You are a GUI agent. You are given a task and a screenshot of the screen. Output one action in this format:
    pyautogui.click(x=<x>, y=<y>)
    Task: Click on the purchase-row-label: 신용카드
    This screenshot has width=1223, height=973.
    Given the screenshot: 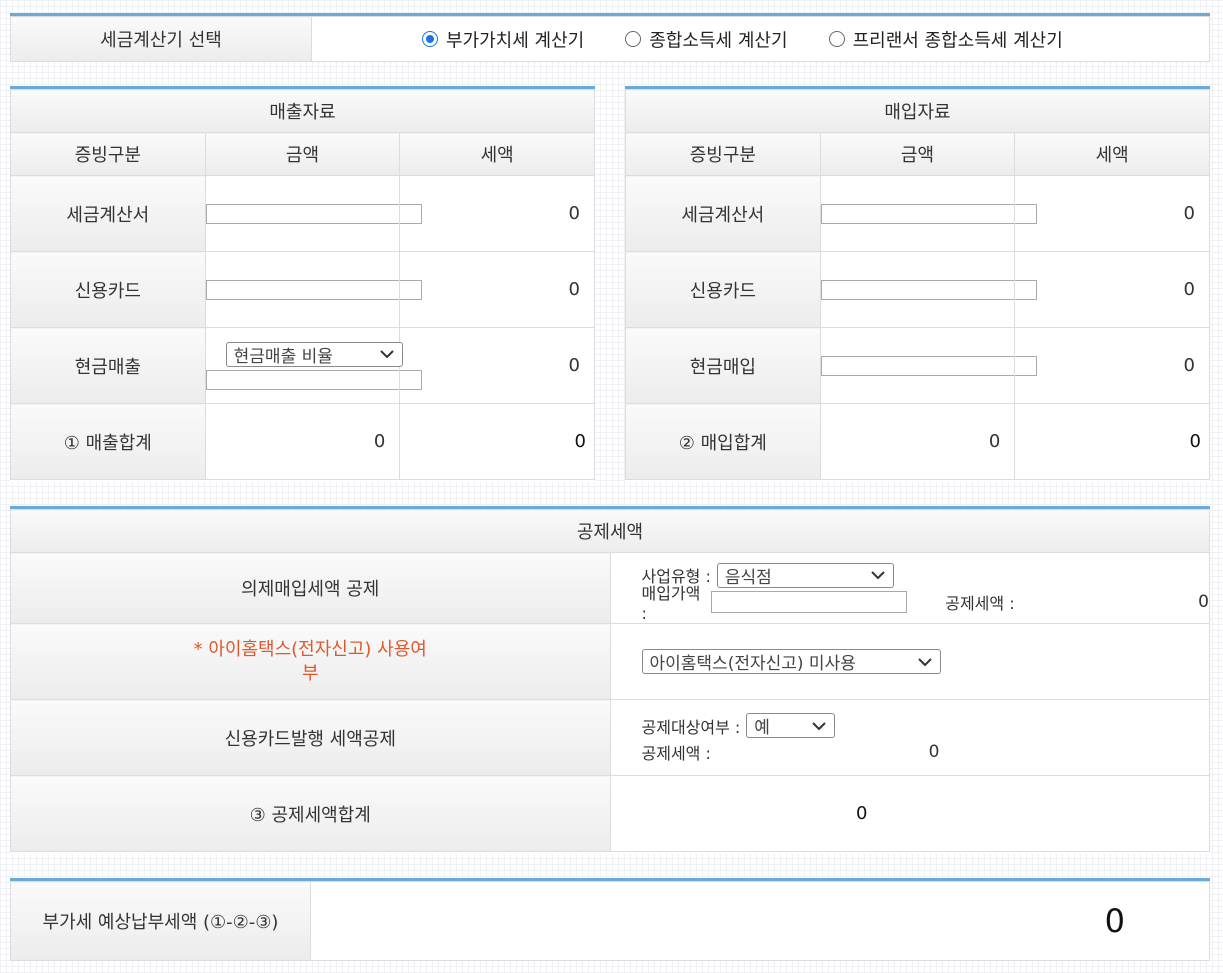 What is the action you would take?
    pyautogui.click(x=723, y=289)
    